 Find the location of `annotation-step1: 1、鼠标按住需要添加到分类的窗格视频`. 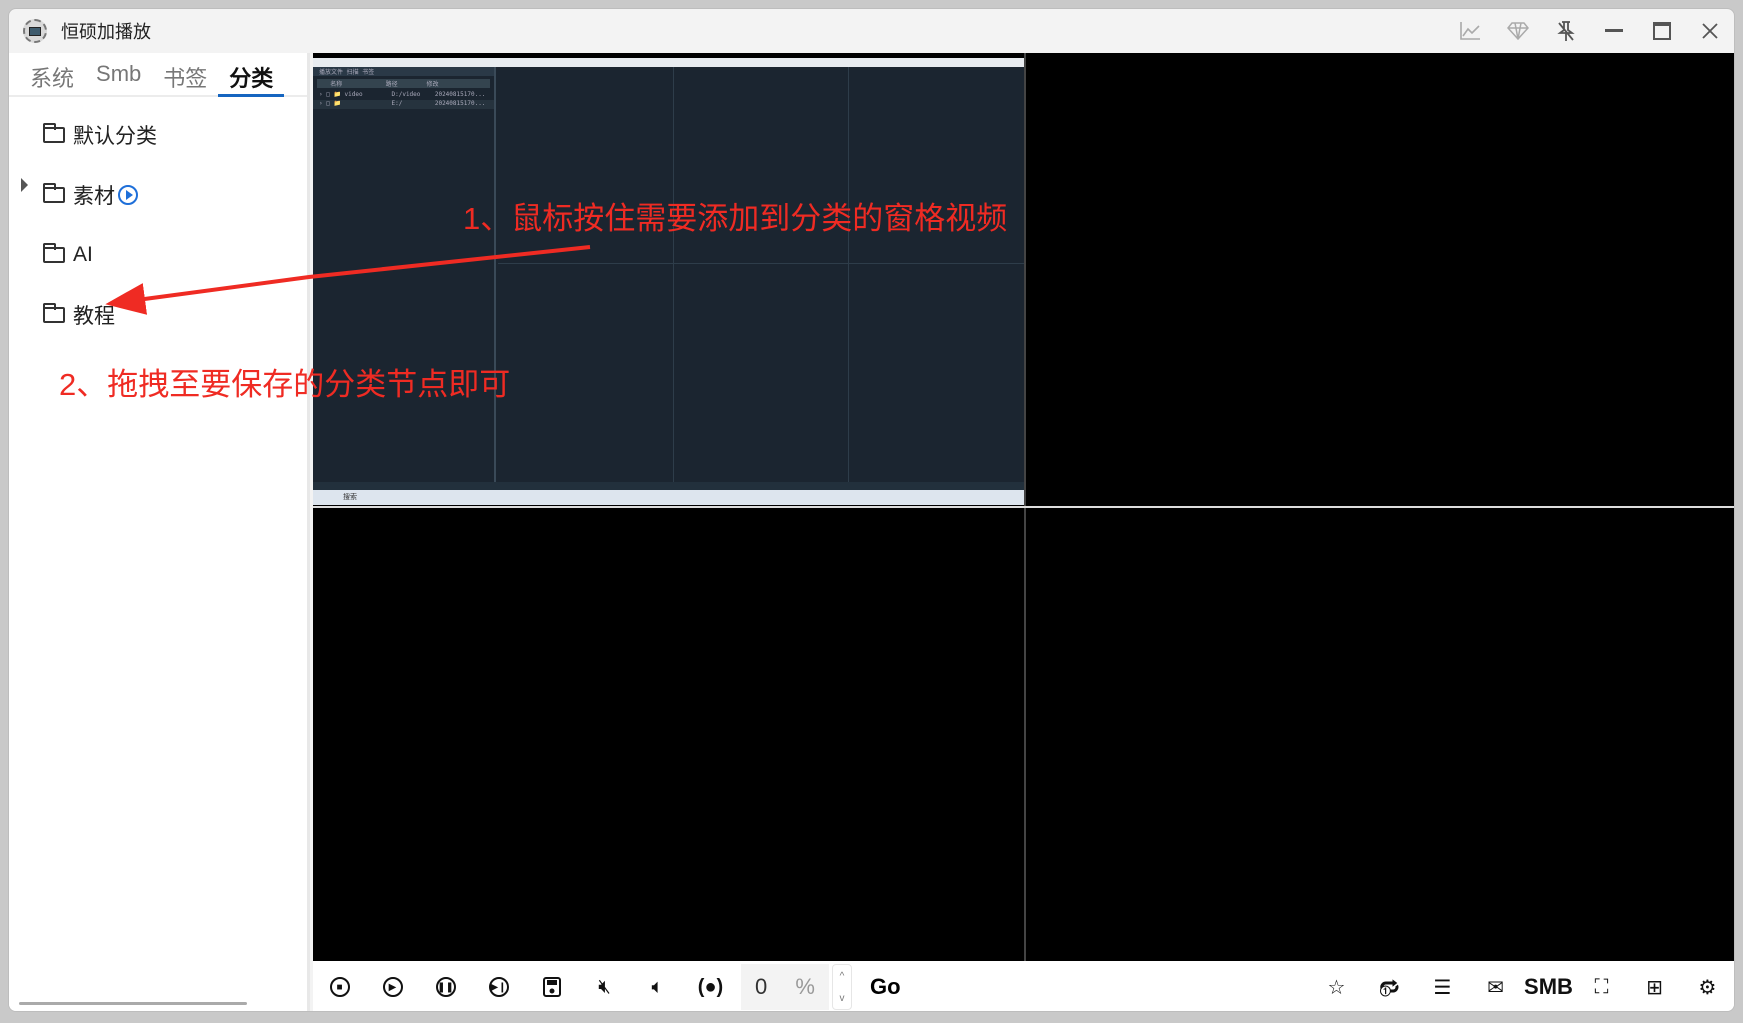

annotation-step1: 1、鼠标按住需要添加到分类的窗格视频 is located at coordinates (735, 218).